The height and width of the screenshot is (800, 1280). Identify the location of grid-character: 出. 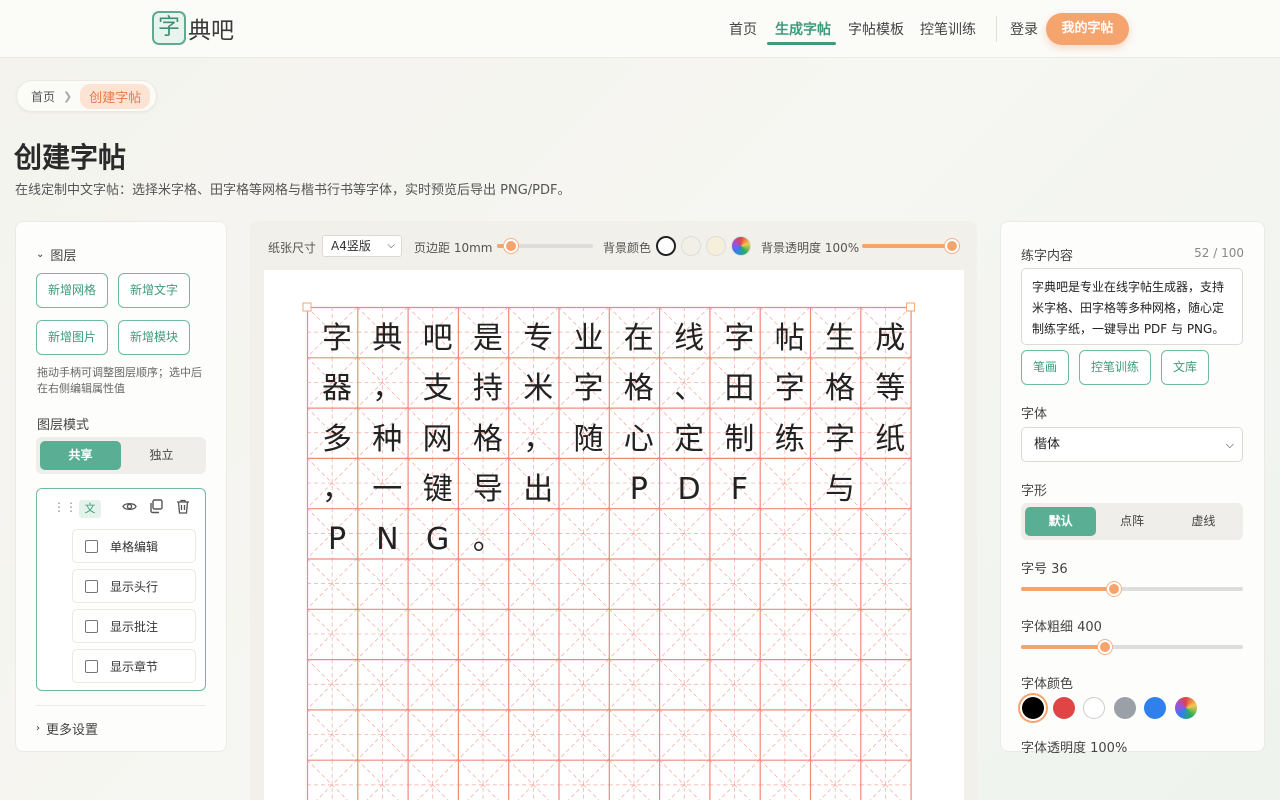
(538, 489).